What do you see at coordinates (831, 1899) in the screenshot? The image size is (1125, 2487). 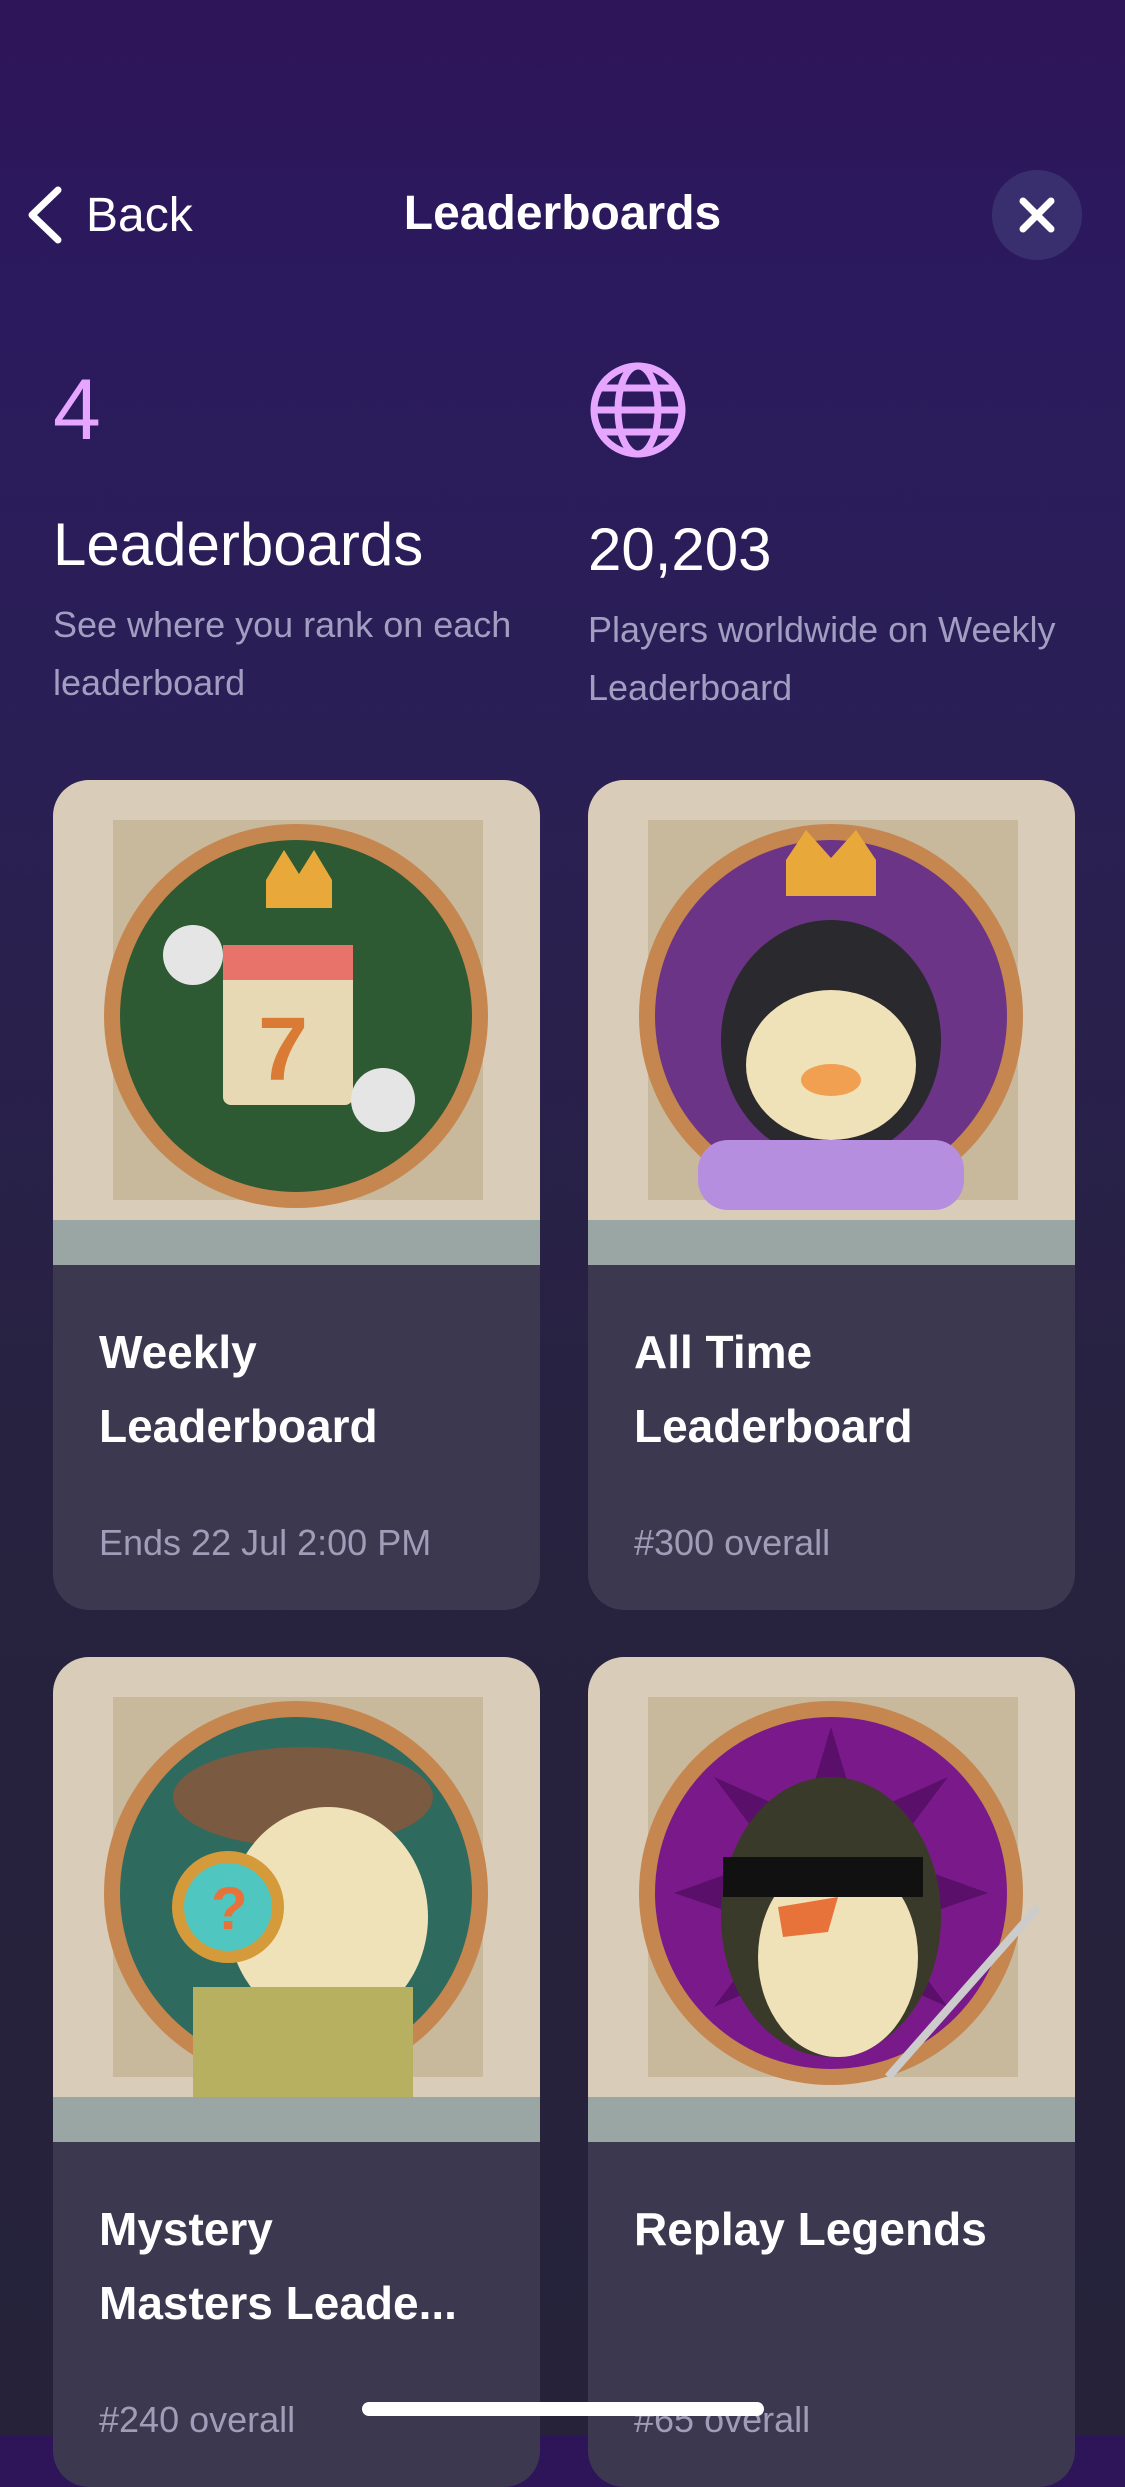 I see `replay-badge-image` at bounding box center [831, 1899].